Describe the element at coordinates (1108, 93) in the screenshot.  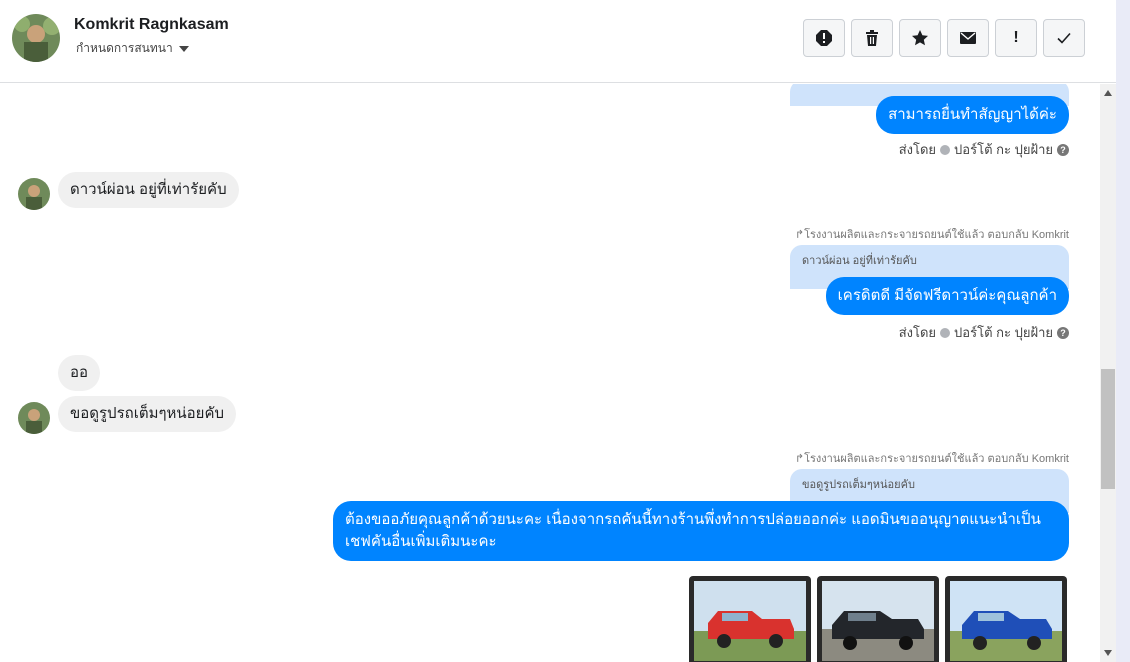
I see `scroll-up-arrow-icon` at that location.